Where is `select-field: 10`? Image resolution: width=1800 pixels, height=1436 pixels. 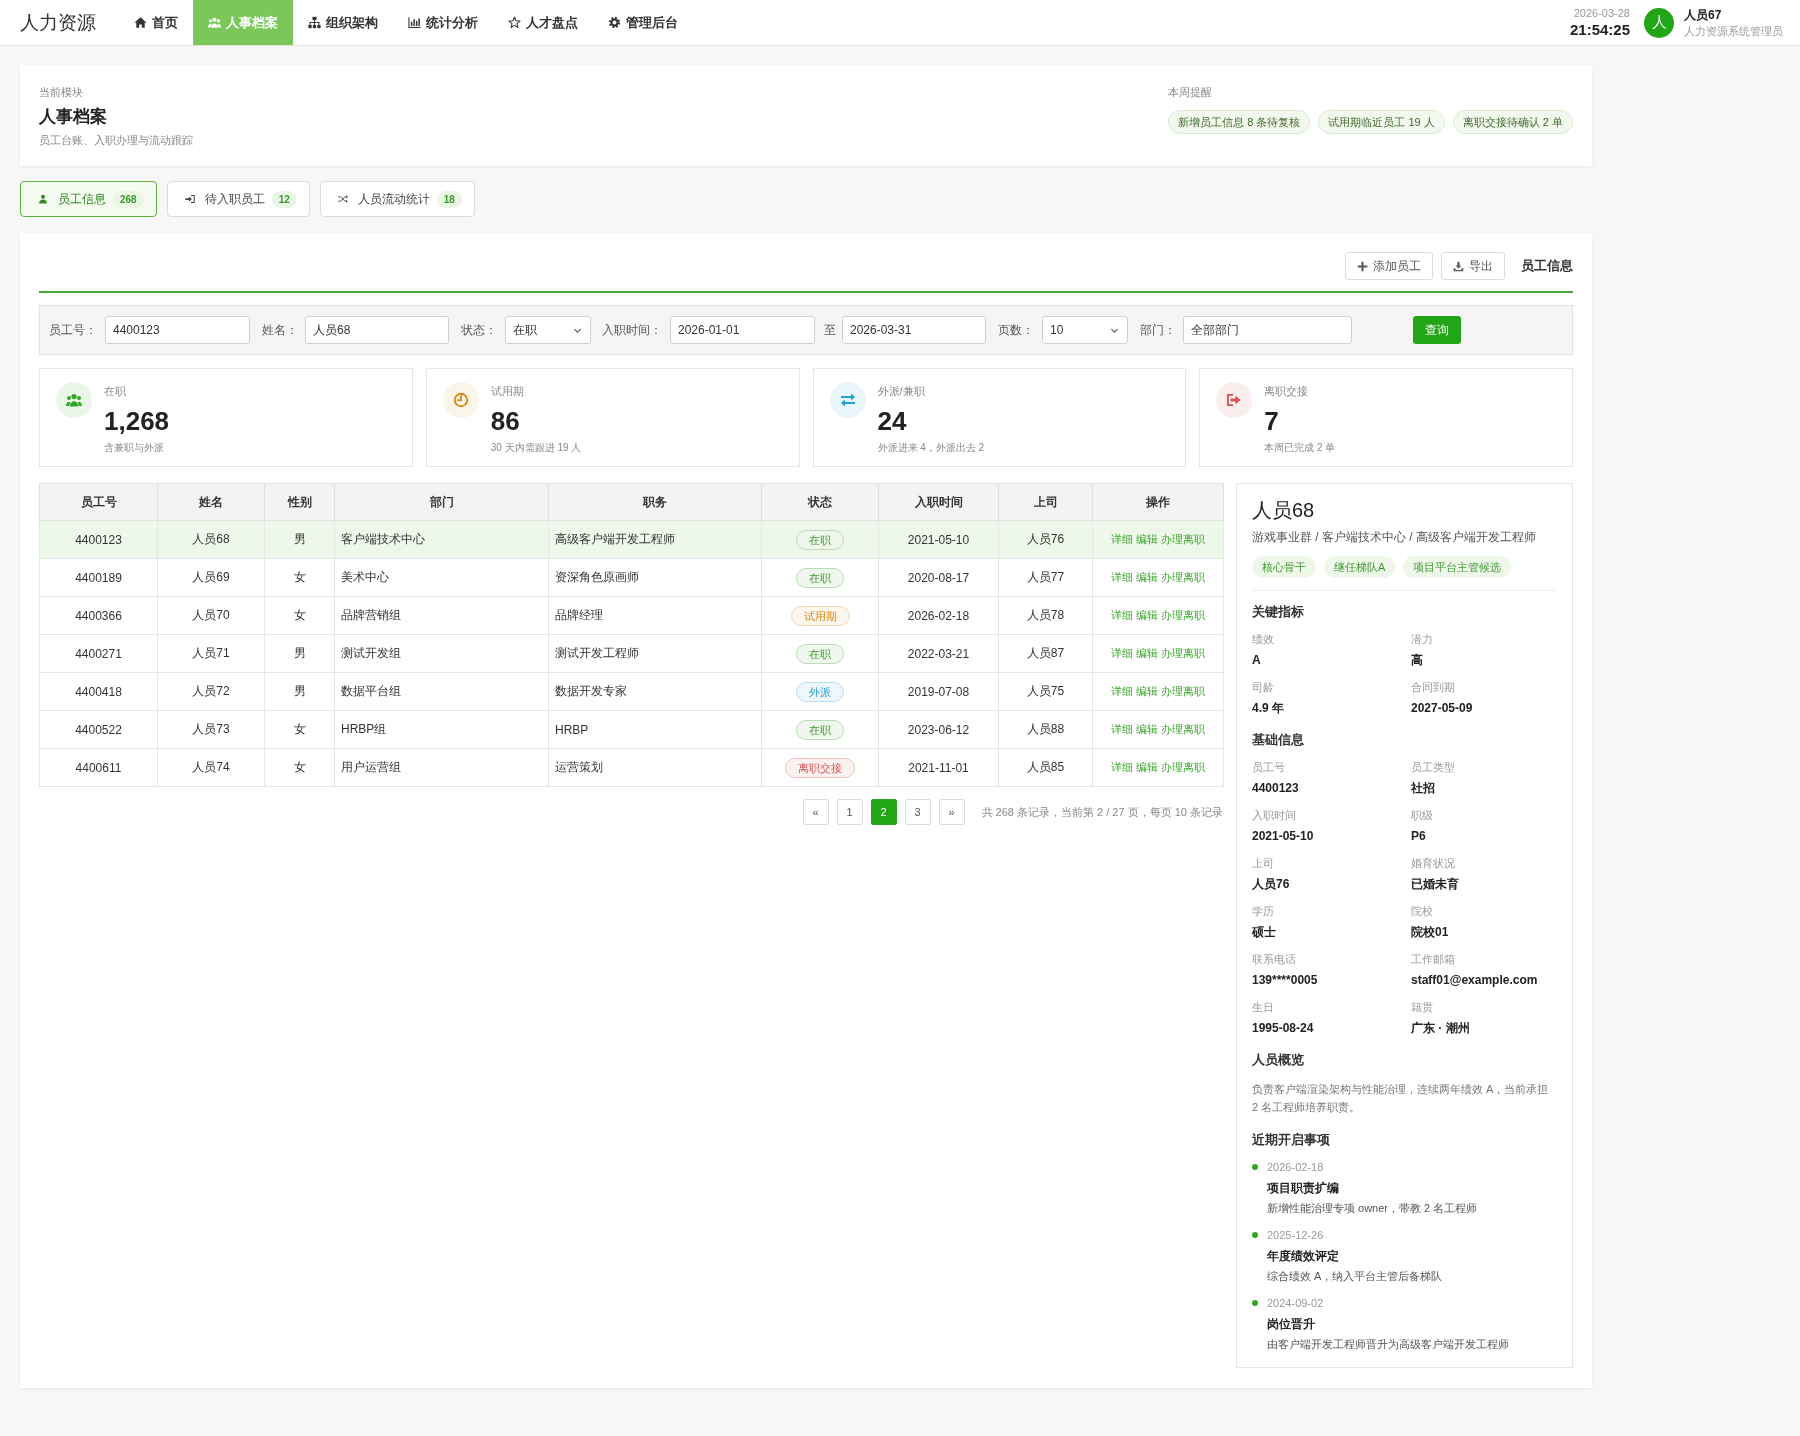
select-field: 10 is located at coordinates (1085, 330).